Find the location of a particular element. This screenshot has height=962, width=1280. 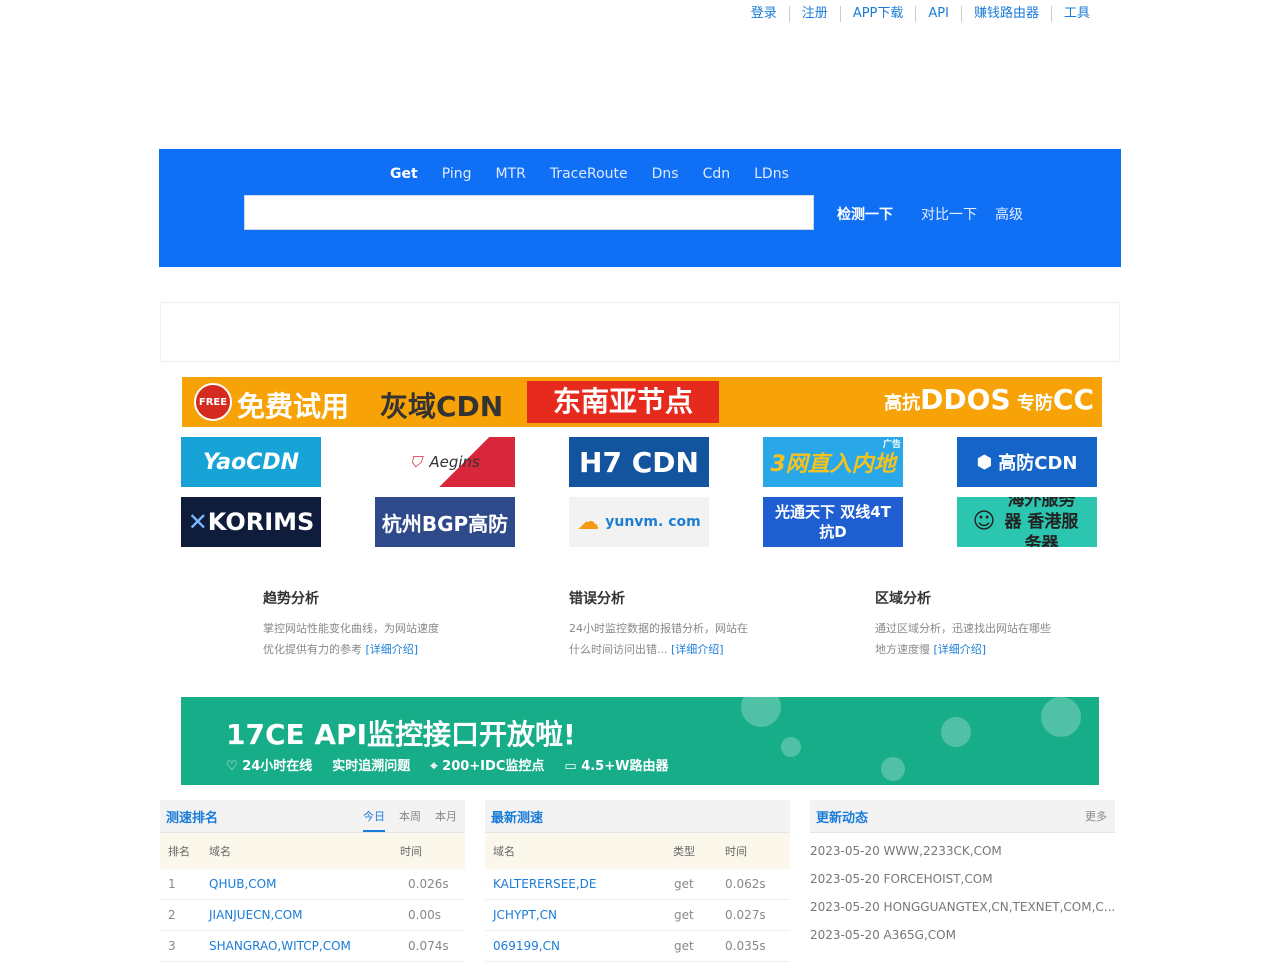

tab-traceroute: TraceRoute is located at coordinates (589, 174).